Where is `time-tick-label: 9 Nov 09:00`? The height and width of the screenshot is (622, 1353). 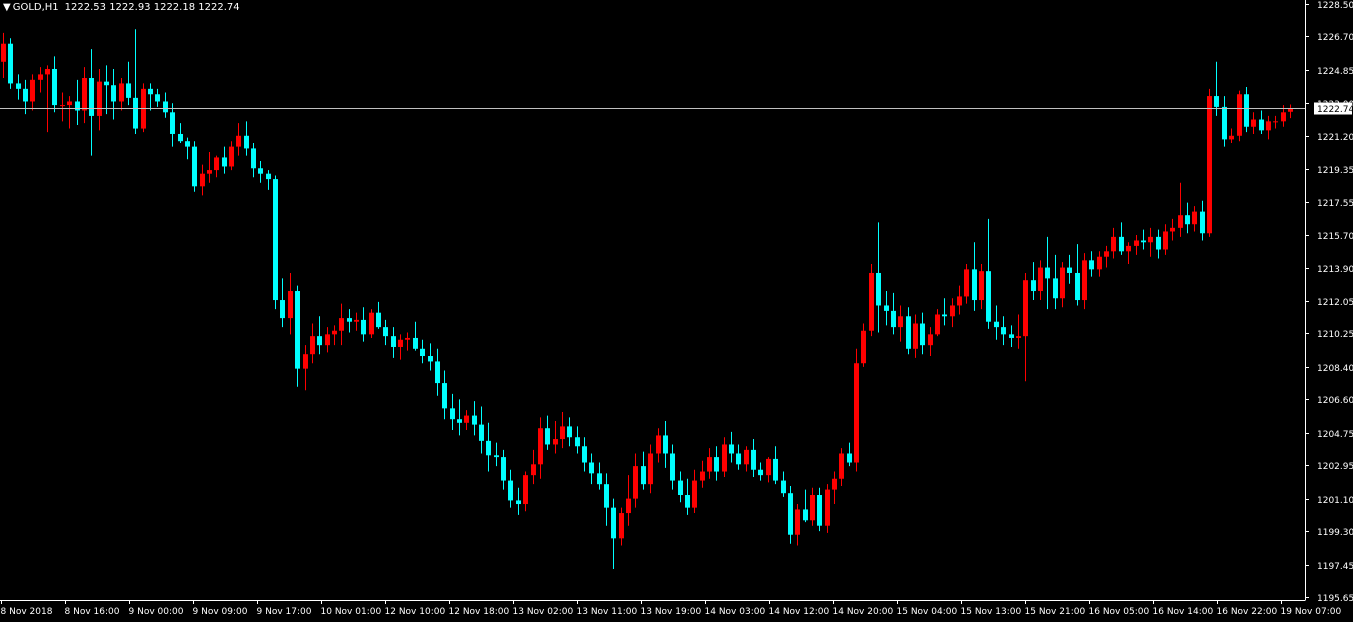
time-tick-label: 9 Nov 09:00 is located at coordinates (220, 612).